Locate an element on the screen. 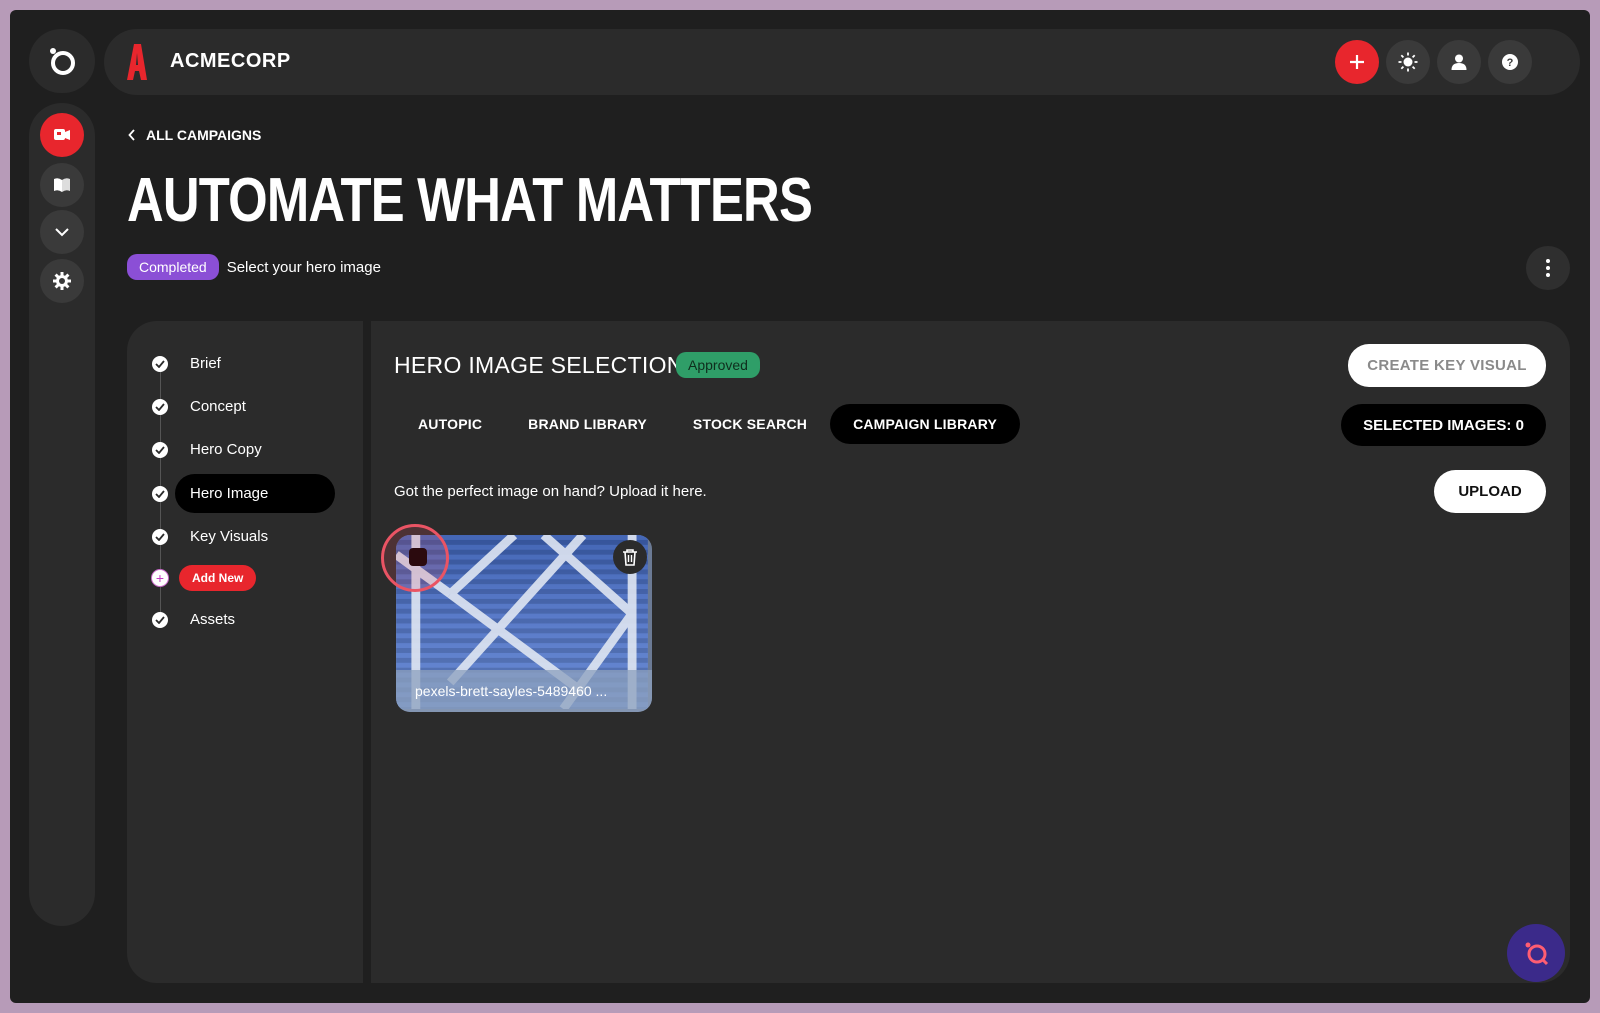  step-hero-copy: Hero Copy is located at coordinates (207, 449).